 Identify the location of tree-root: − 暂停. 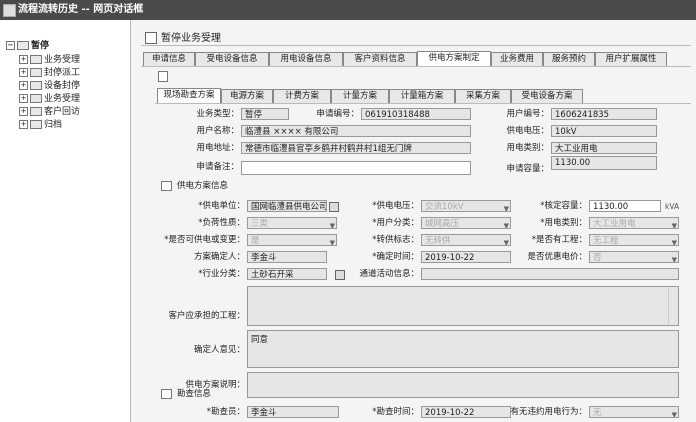
(27, 46).